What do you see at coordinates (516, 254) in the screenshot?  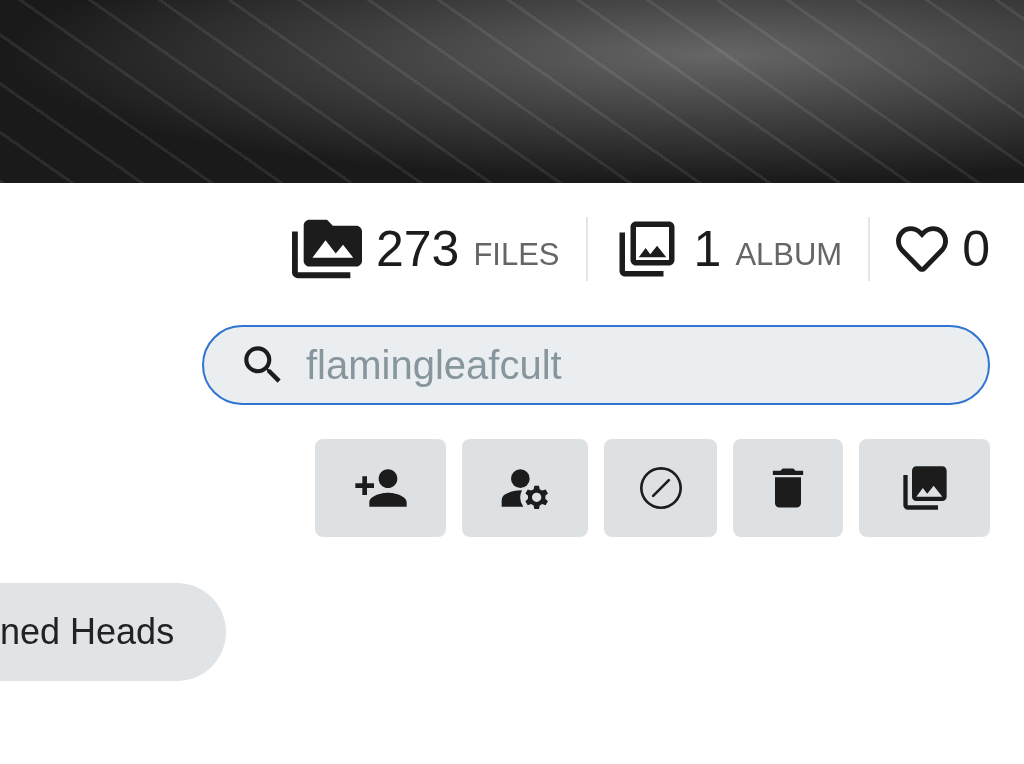 I see `stat-label: FILES` at bounding box center [516, 254].